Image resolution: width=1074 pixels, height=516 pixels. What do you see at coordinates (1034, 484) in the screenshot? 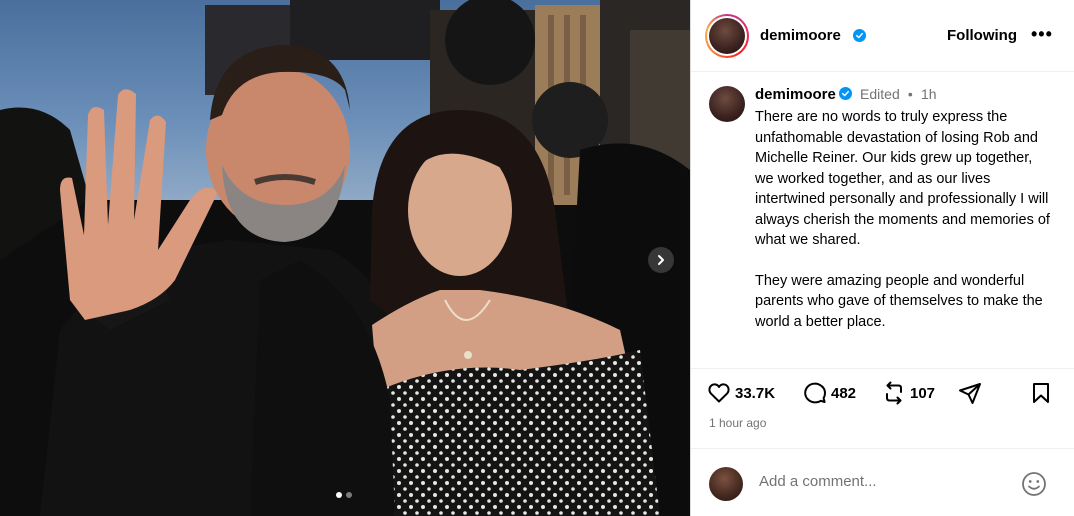
I see `emoji-icon` at bounding box center [1034, 484].